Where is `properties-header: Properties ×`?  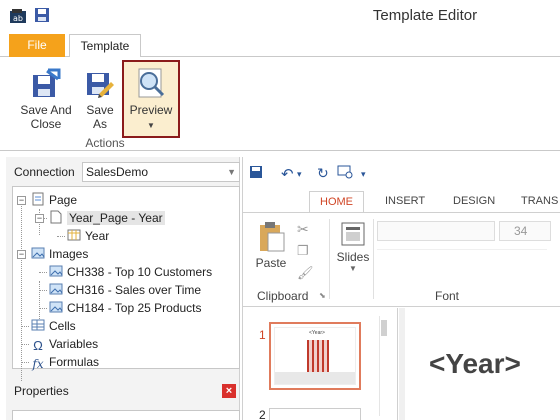 properties-header: Properties × is located at coordinates (123, 391).